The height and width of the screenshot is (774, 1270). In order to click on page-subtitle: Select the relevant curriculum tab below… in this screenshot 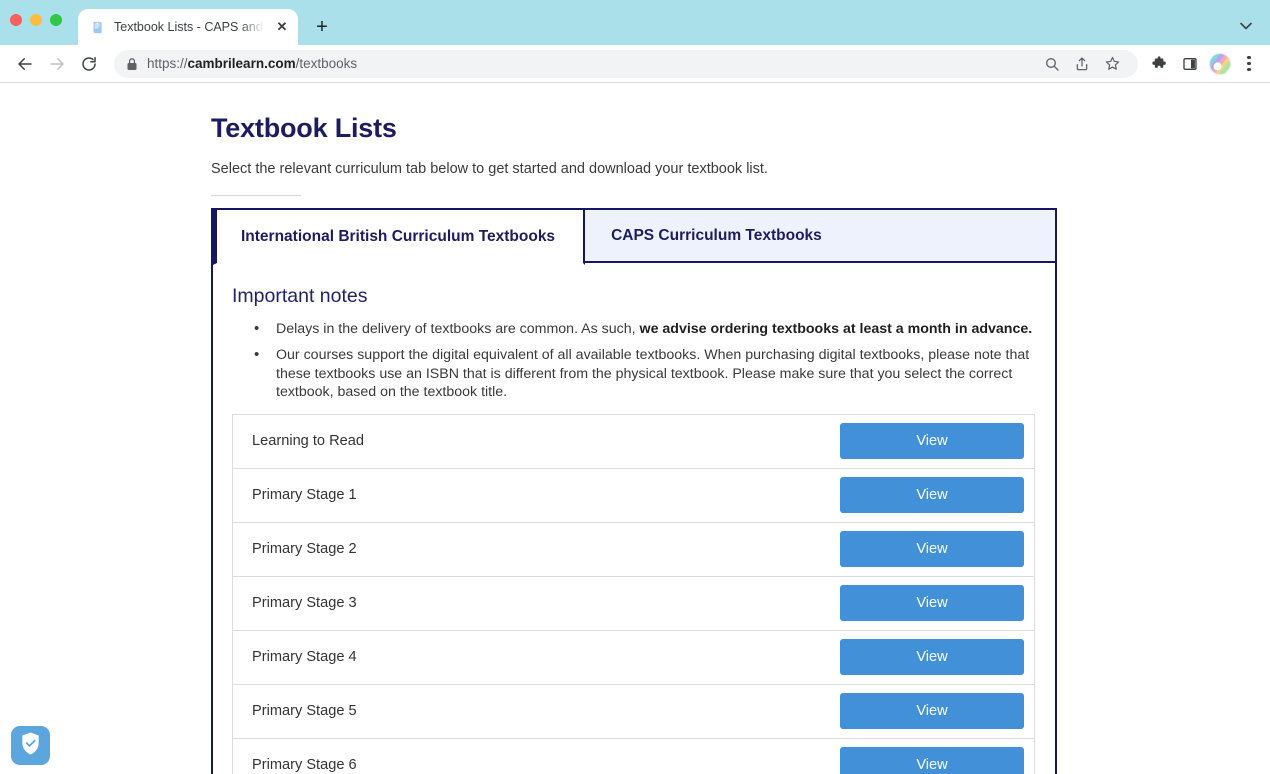, I will do `click(489, 169)`.